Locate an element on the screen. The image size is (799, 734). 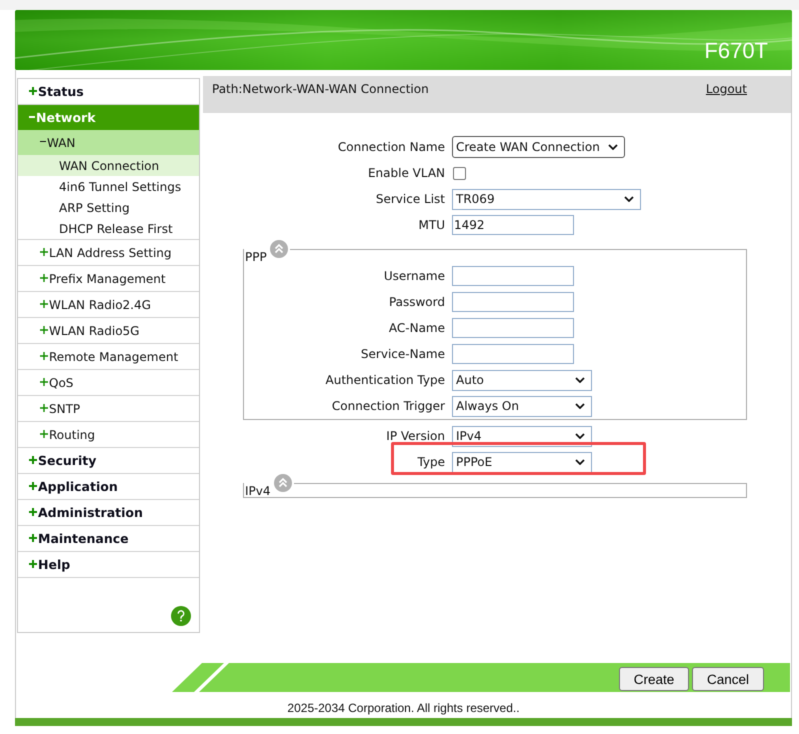
submenu-item: WAN Connection is located at coordinates (108, 165).